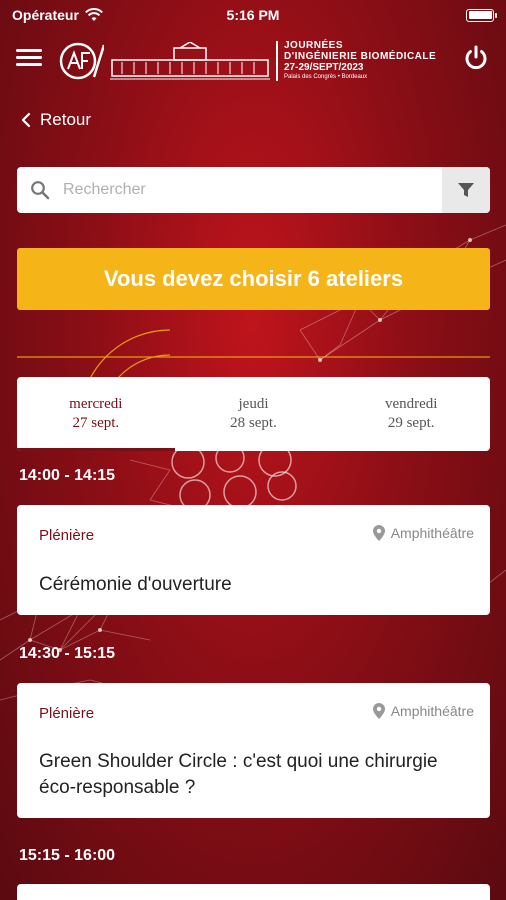 The width and height of the screenshot is (506, 900). Describe the element at coordinates (411, 404) in the screenshot. I see `tab-weekday: vendredi` at that location.